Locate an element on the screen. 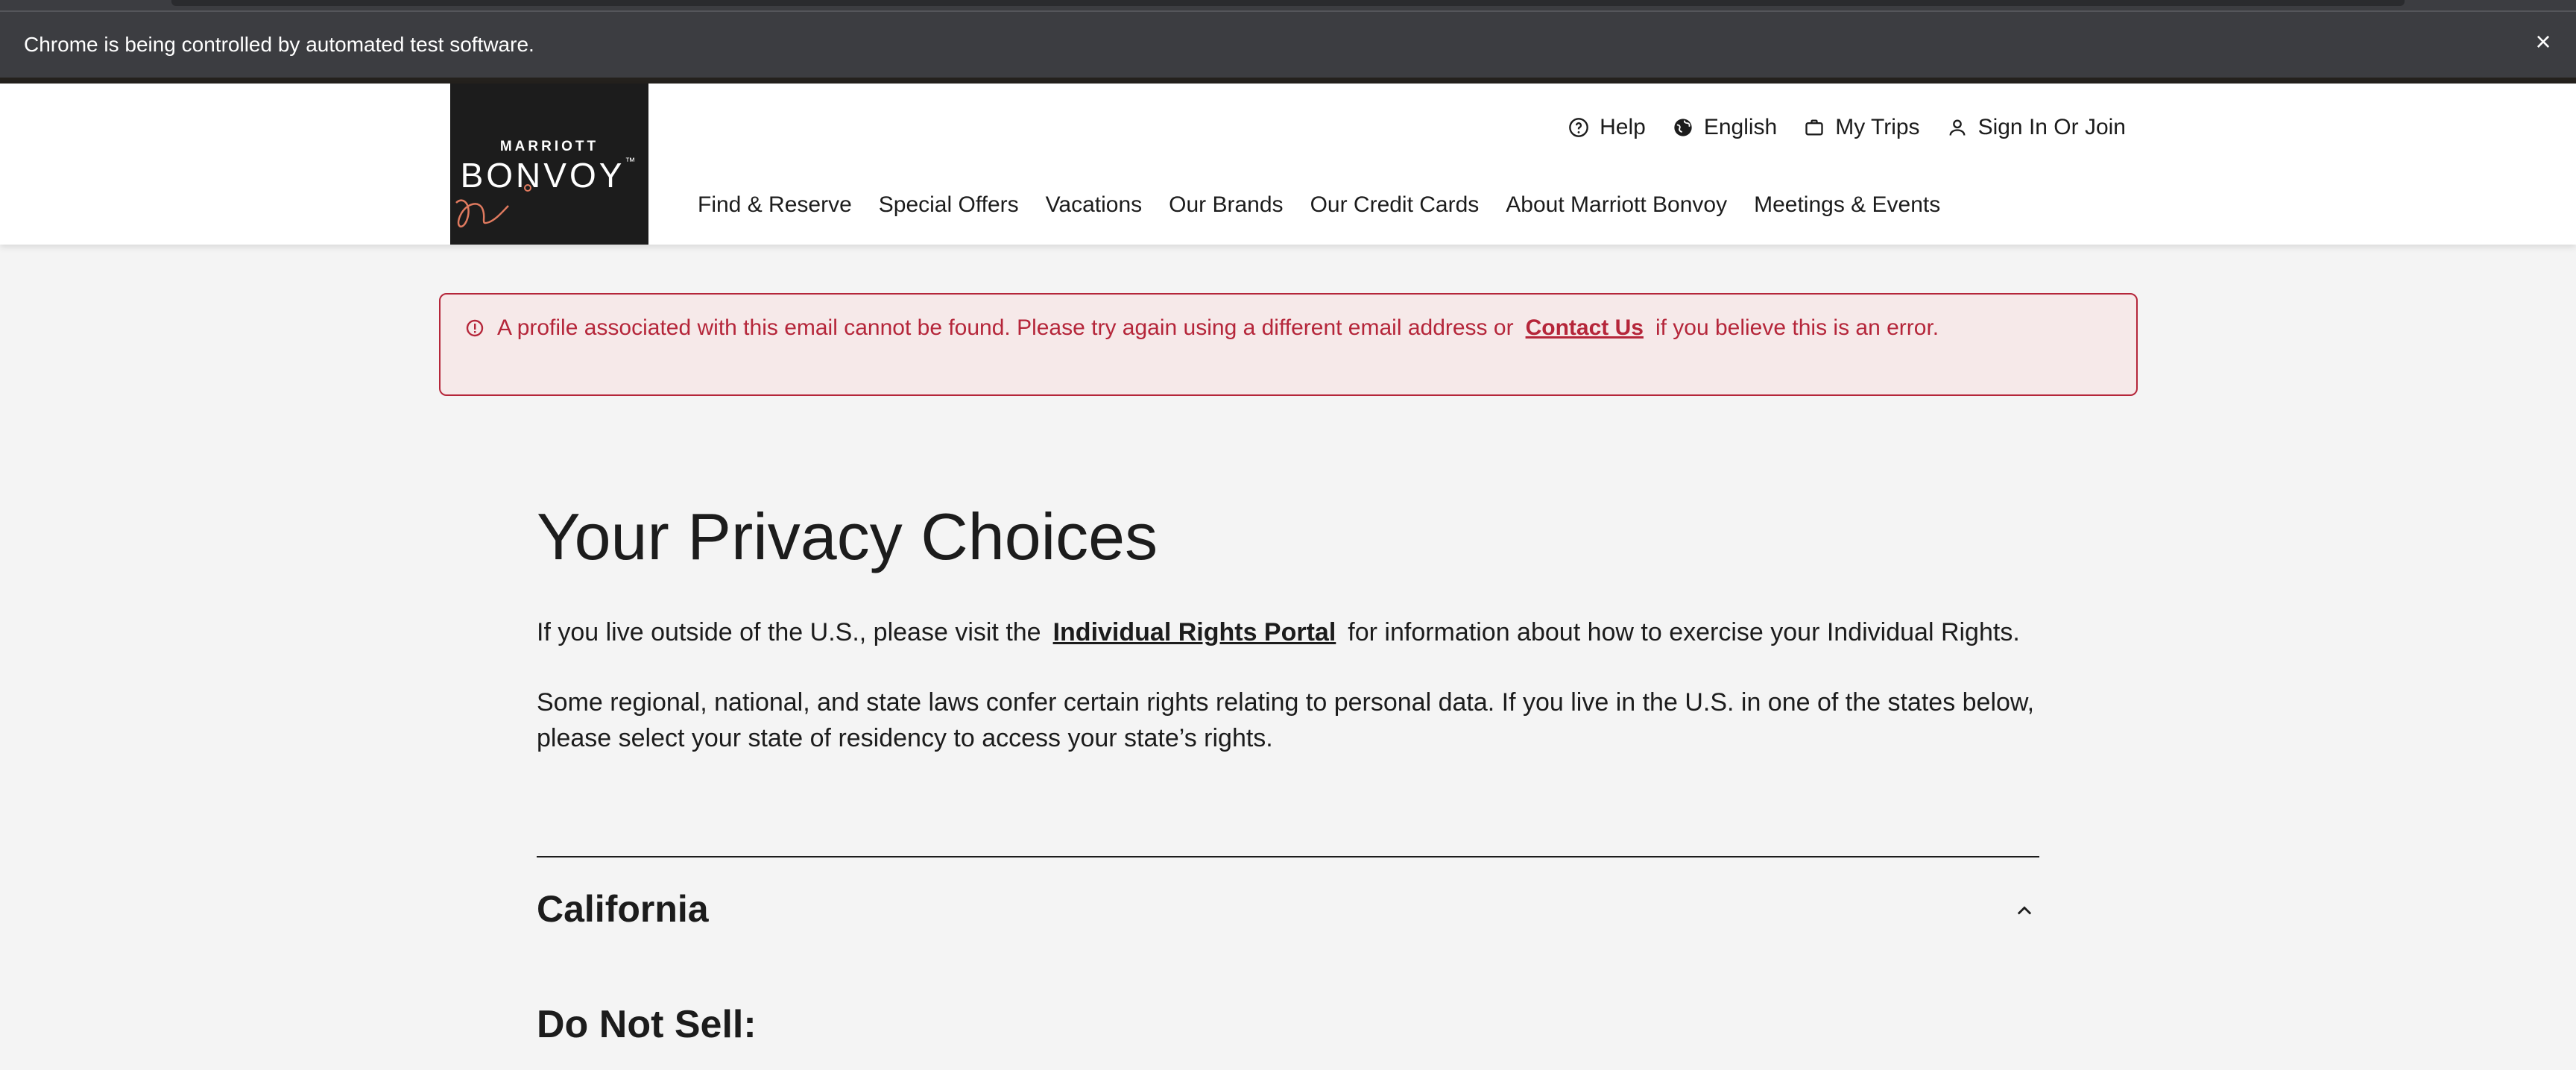 The image size is (2576, 1070). nav-find-reserve: Find & Reserve is located at coordinates (775, 205).